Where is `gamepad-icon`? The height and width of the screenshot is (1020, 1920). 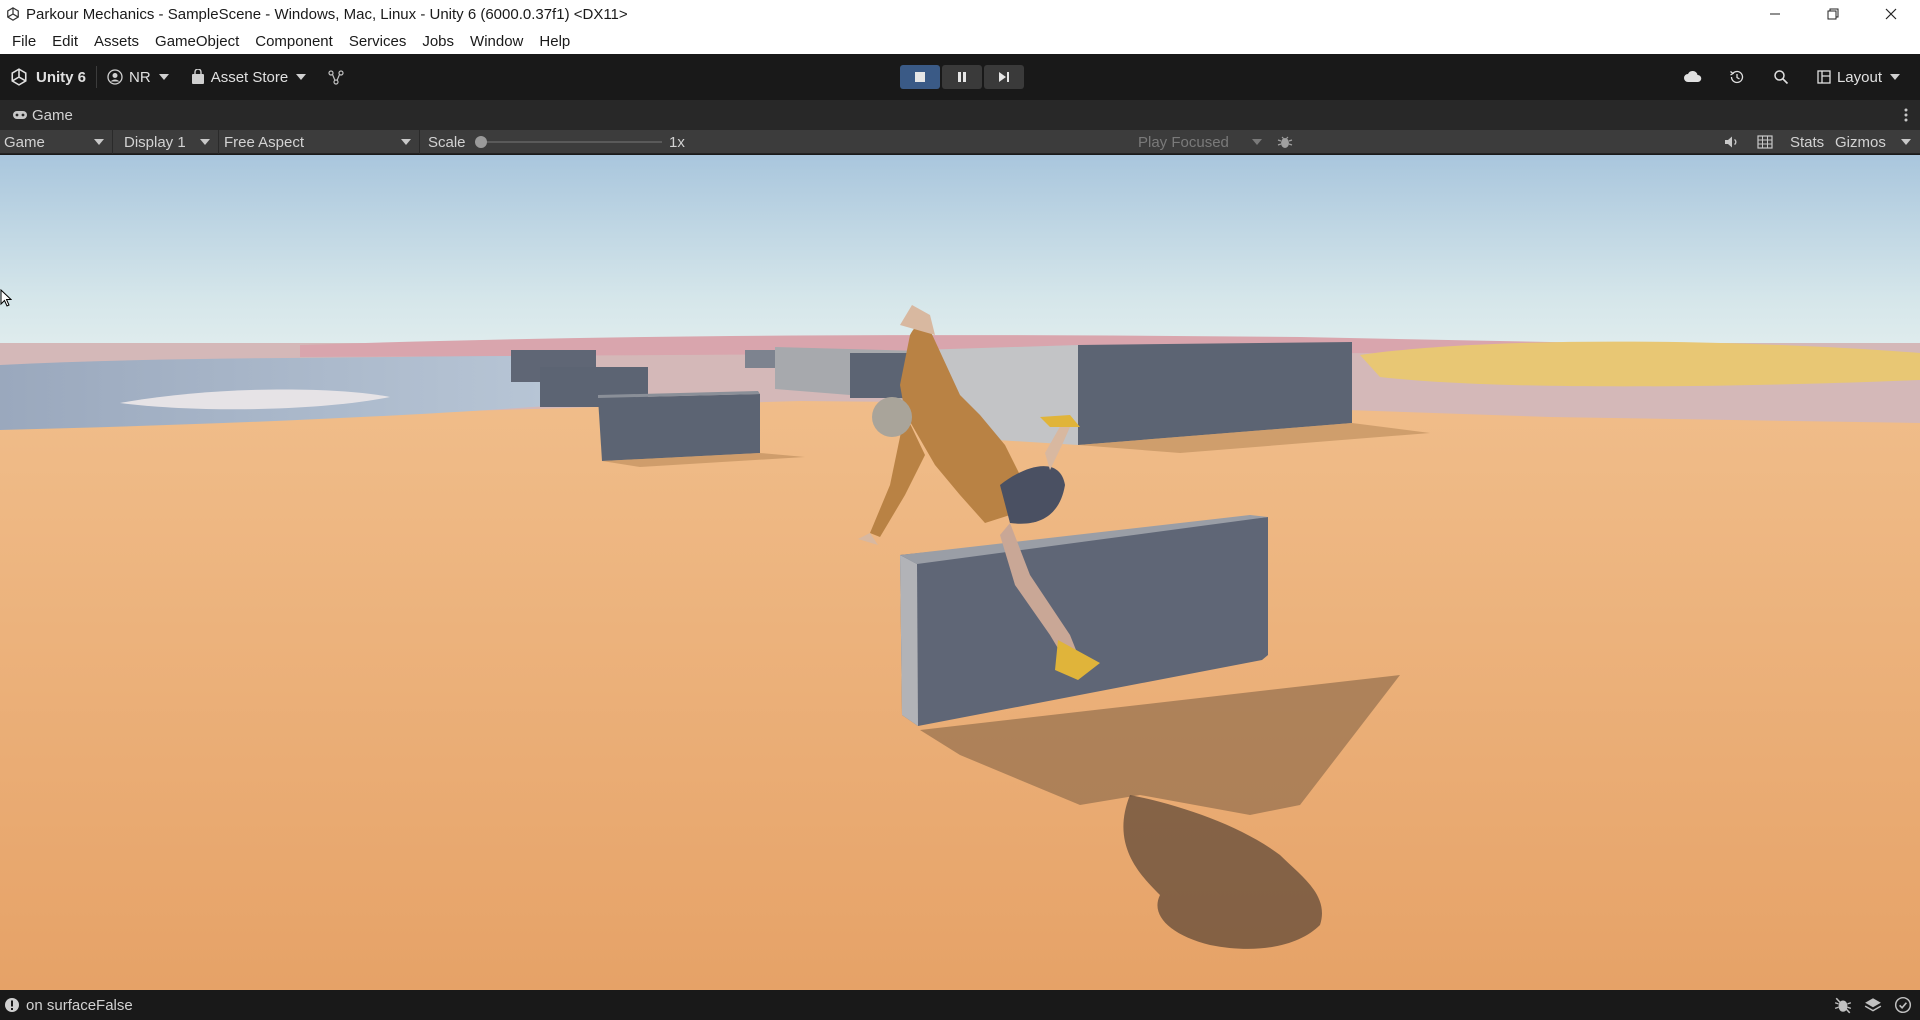 gamepad-icon is located at coordinates (20, 115).